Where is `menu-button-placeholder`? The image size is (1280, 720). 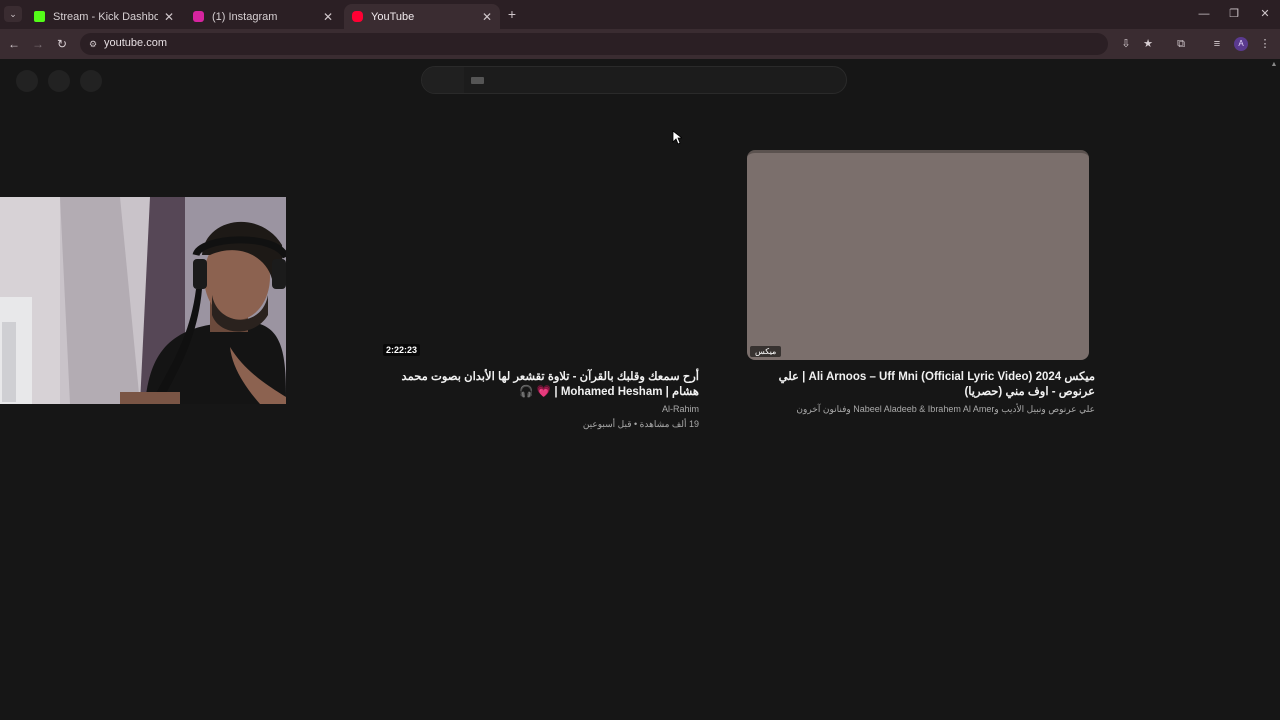
menu-button-placeholder is located at coordinates (27, 81).